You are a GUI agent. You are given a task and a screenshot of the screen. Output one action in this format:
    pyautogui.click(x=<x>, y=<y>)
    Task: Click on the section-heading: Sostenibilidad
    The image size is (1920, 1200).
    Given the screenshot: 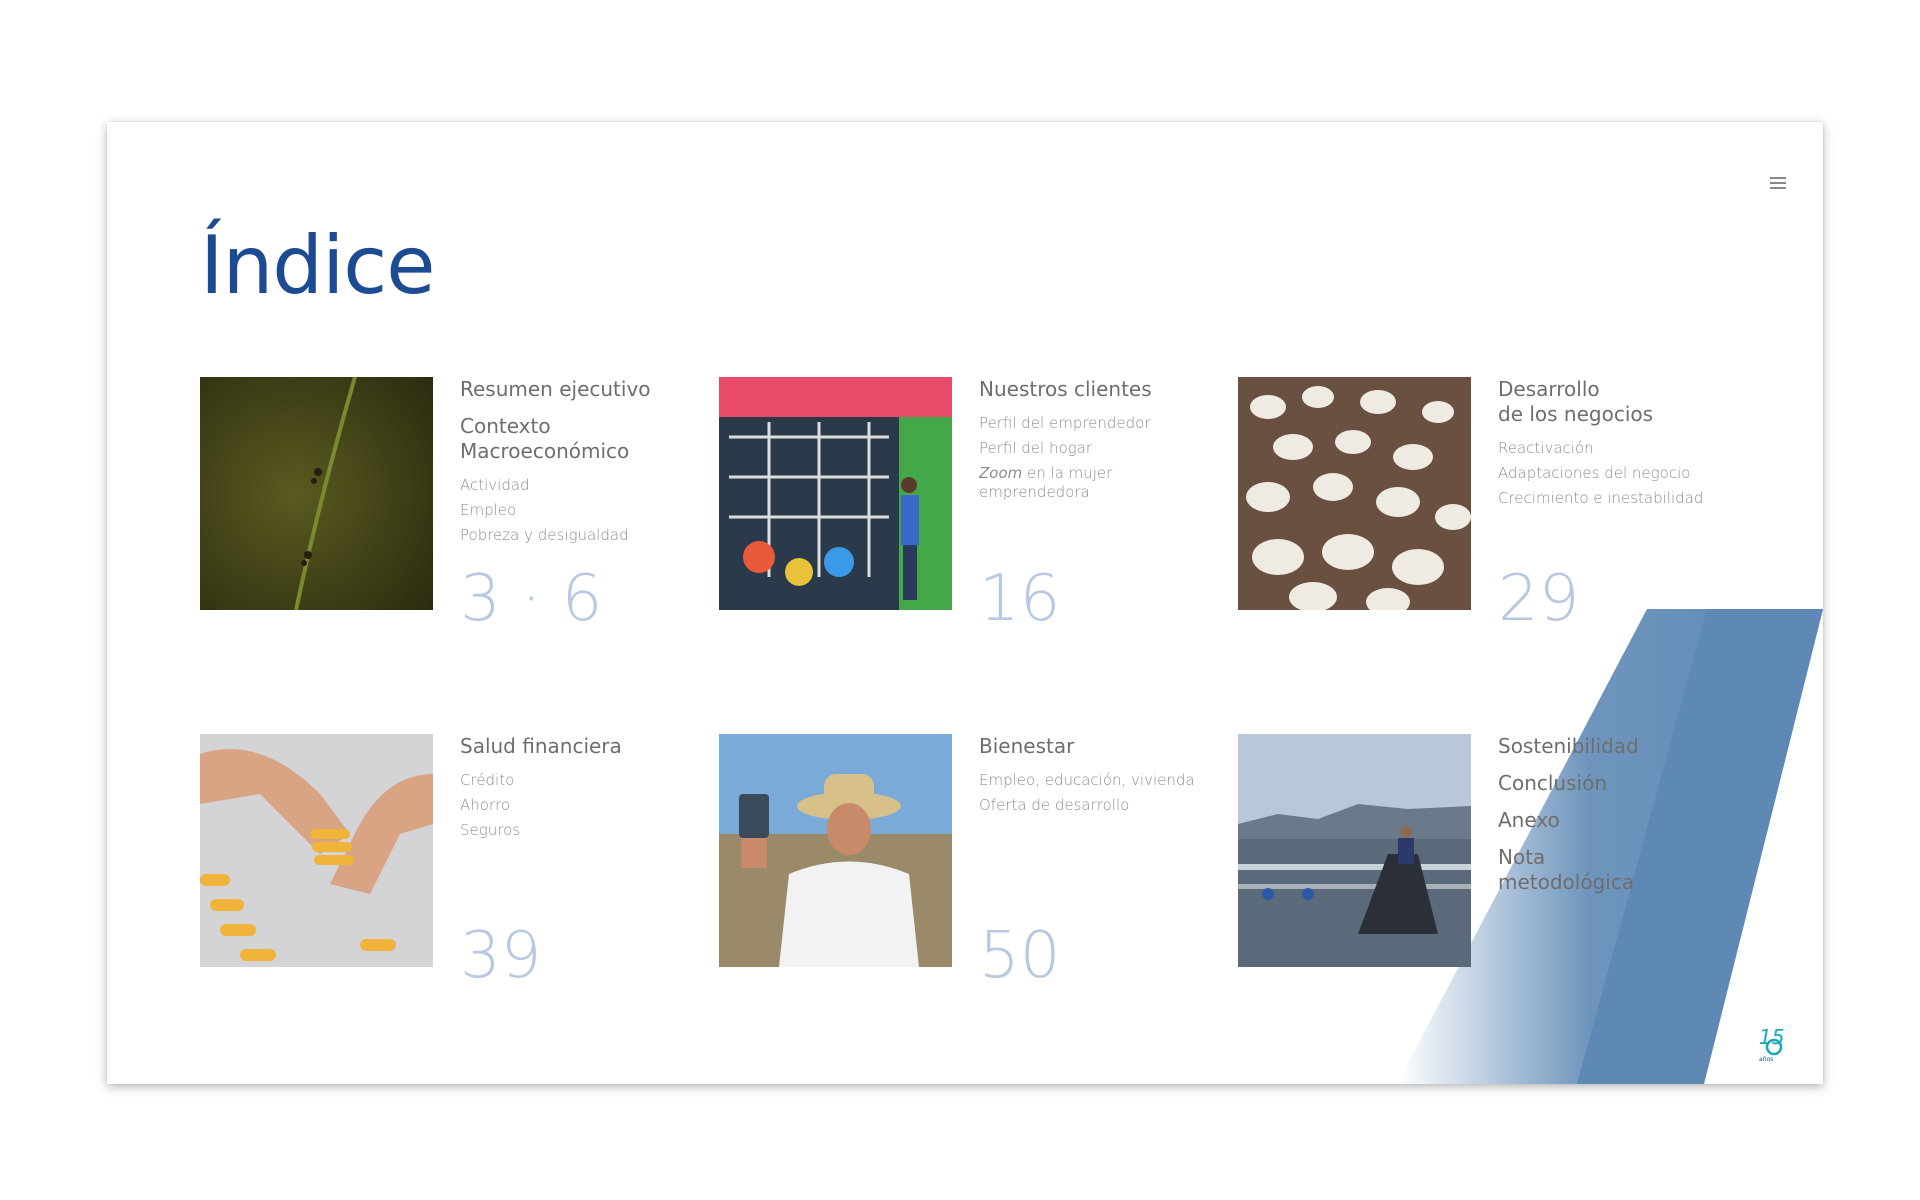 What is the action you would take?
    pyautogui.click(x=1568, y=746)
    